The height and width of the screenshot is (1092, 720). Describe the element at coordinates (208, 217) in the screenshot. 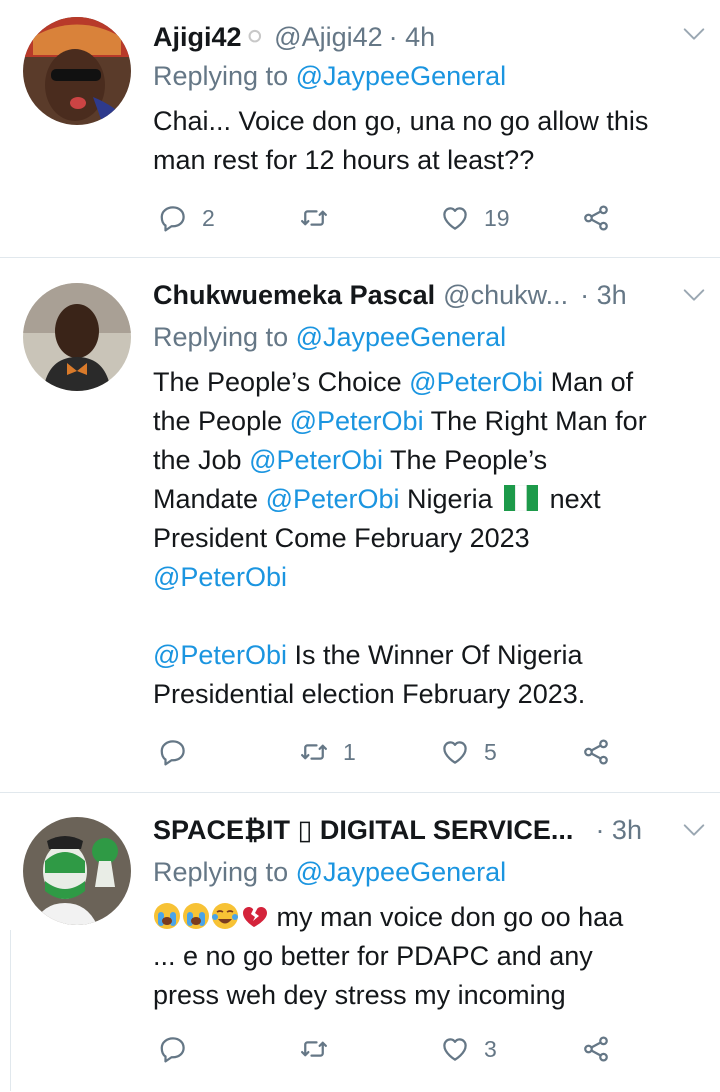

I see `reply-count: 2` at that location.